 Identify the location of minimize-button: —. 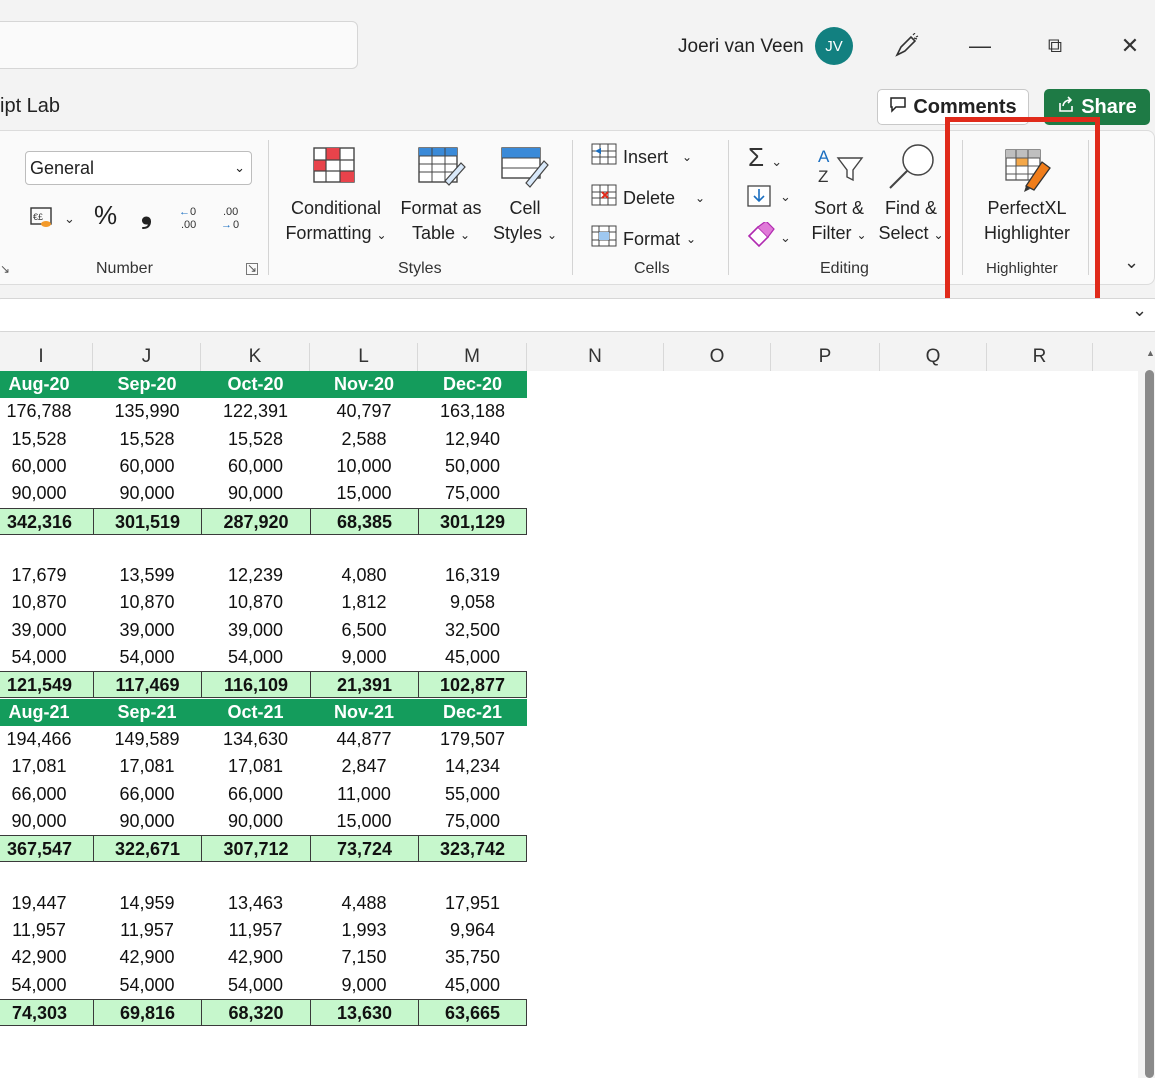
(980, 46).